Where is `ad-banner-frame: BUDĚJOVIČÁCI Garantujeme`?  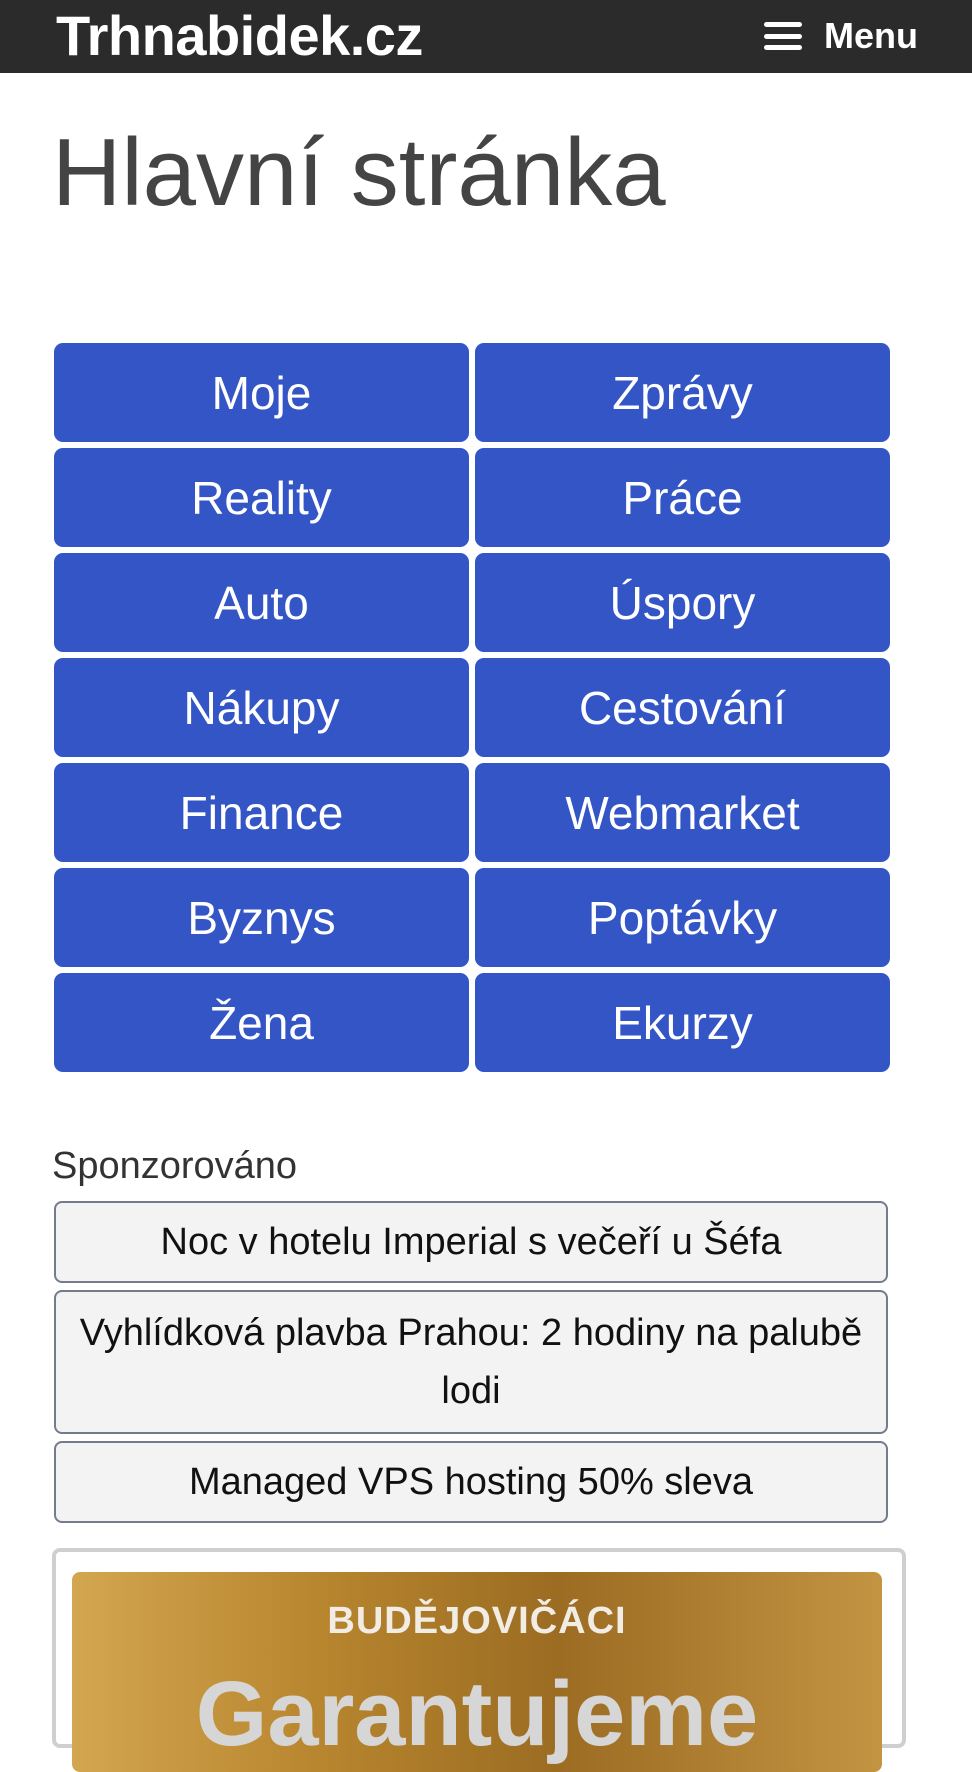 ad-banner-frame: BUDĚJOVIČÁCI Garantujeme is located at coordinates (479, 1660).